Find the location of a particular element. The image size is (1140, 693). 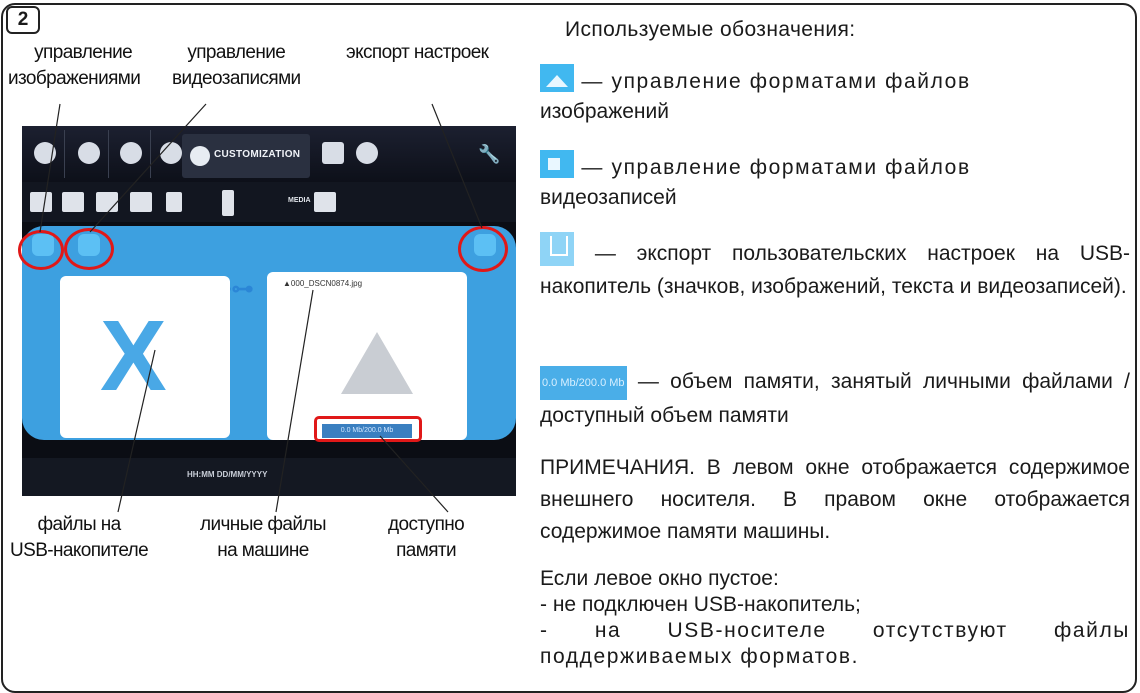

customization-toolbar: MEDIA is located at coordinates (269, 202).